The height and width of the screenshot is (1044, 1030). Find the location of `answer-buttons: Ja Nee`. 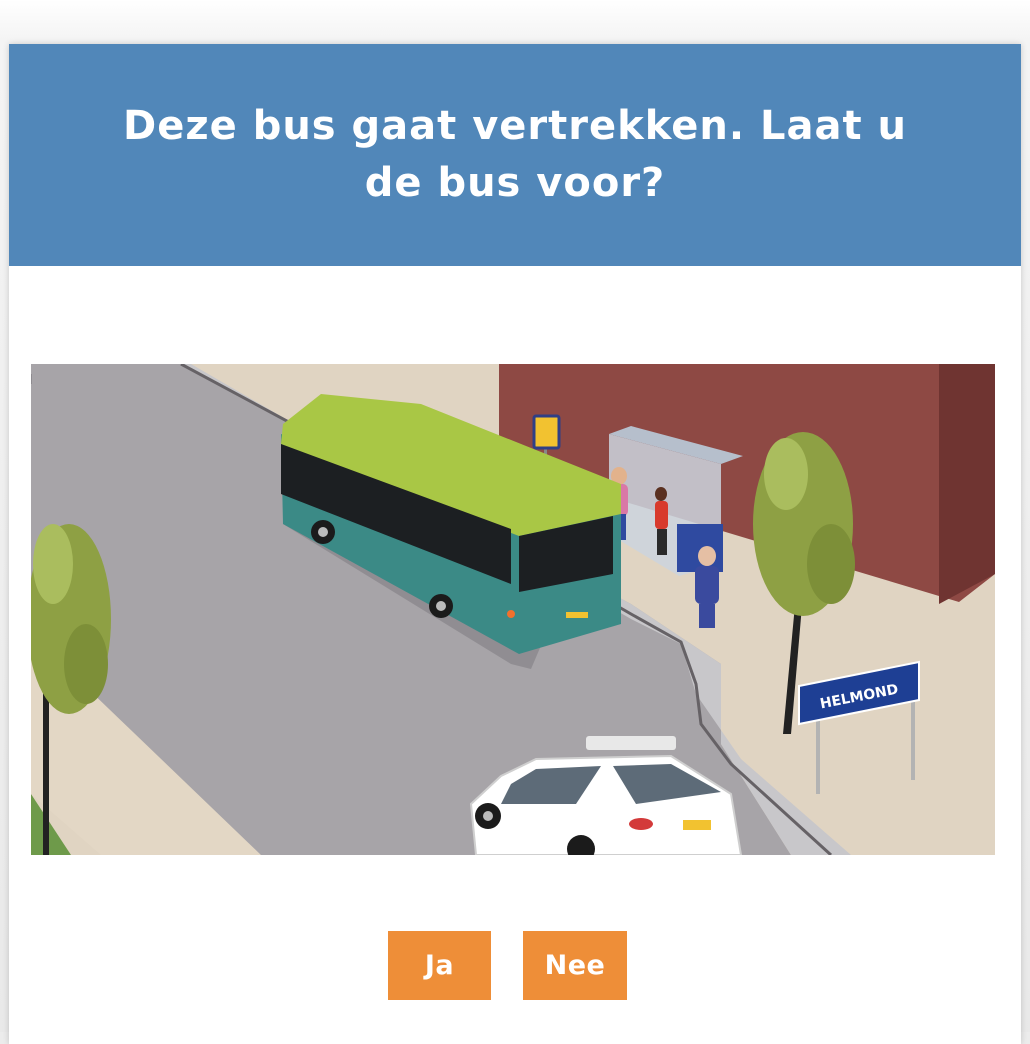

answer-buttons: Ja Nee is located at coordinates (515, 966).